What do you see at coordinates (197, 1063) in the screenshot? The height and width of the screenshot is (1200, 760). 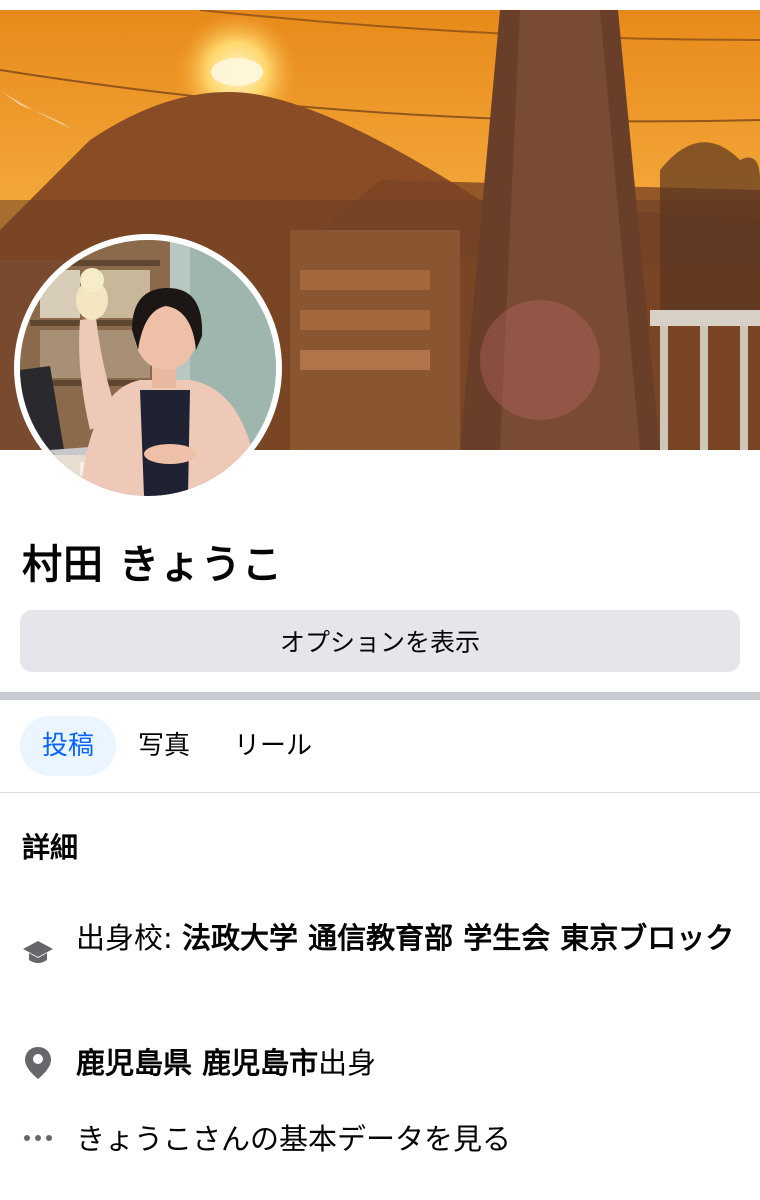 I see `hometown-link: 鹿児島県 鹿児島市` at bounding box center [197, 1063].